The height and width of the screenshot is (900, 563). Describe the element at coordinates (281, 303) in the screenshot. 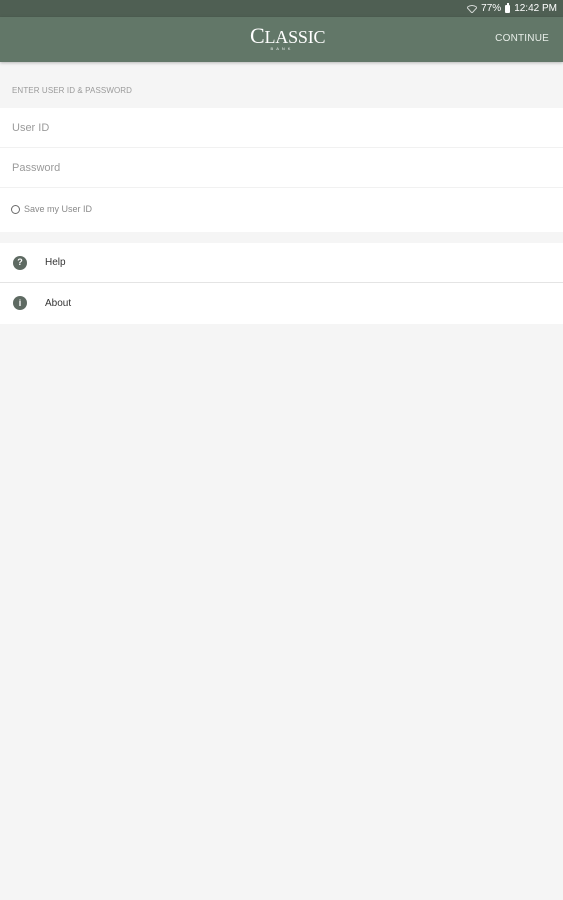

I see `menu-item-about: i About` at that location.